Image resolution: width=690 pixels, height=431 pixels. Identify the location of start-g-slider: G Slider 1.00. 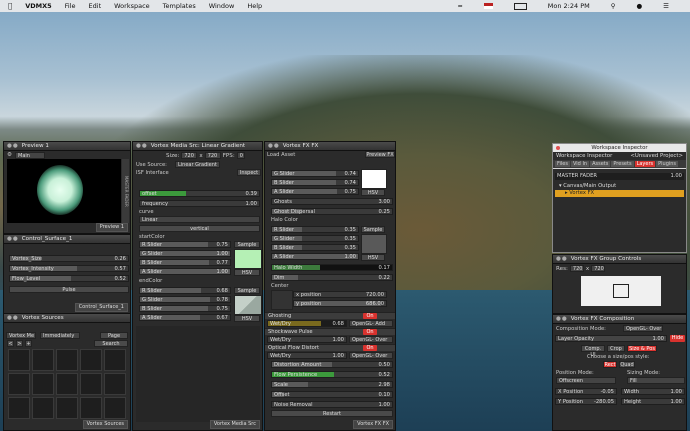
(185, 253).